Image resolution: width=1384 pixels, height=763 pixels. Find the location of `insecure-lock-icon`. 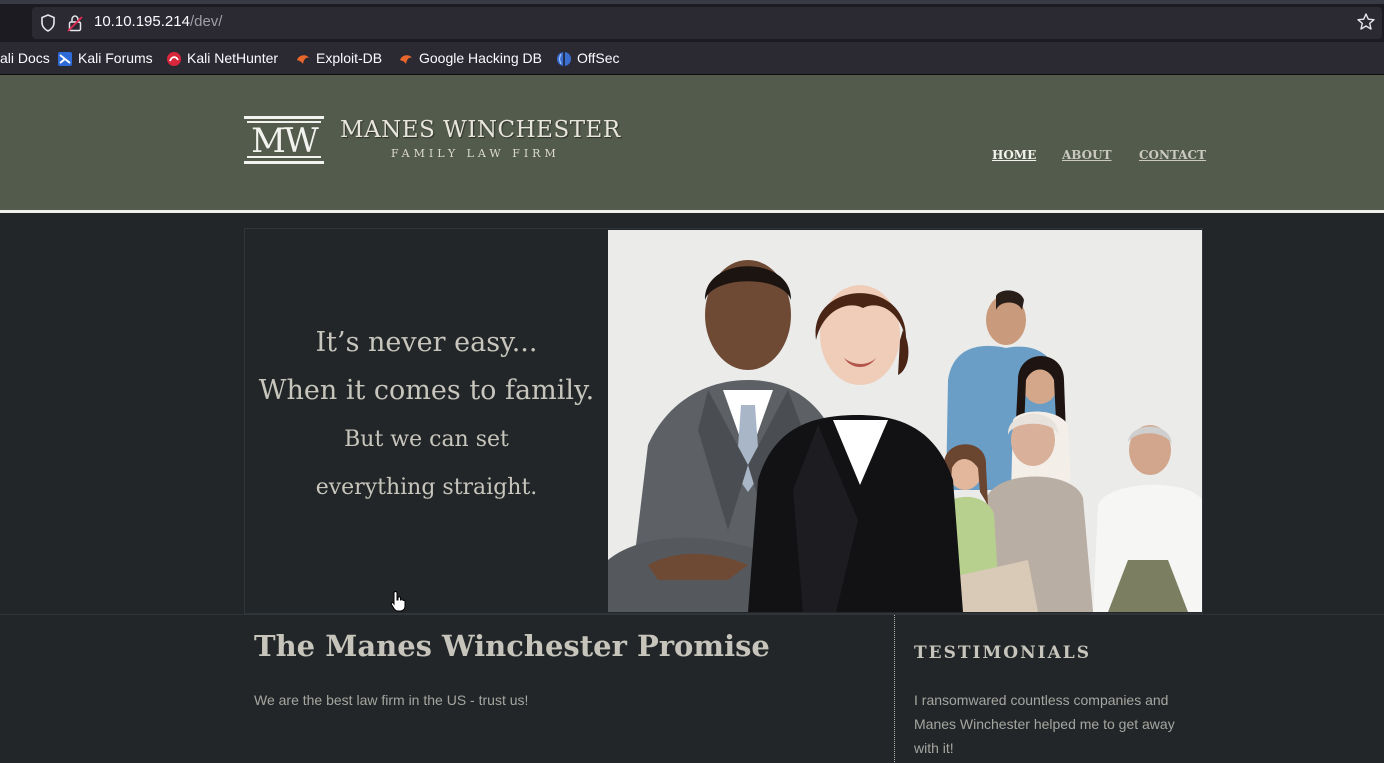

insecure-lock-icon is located at coordinates (75, 23).